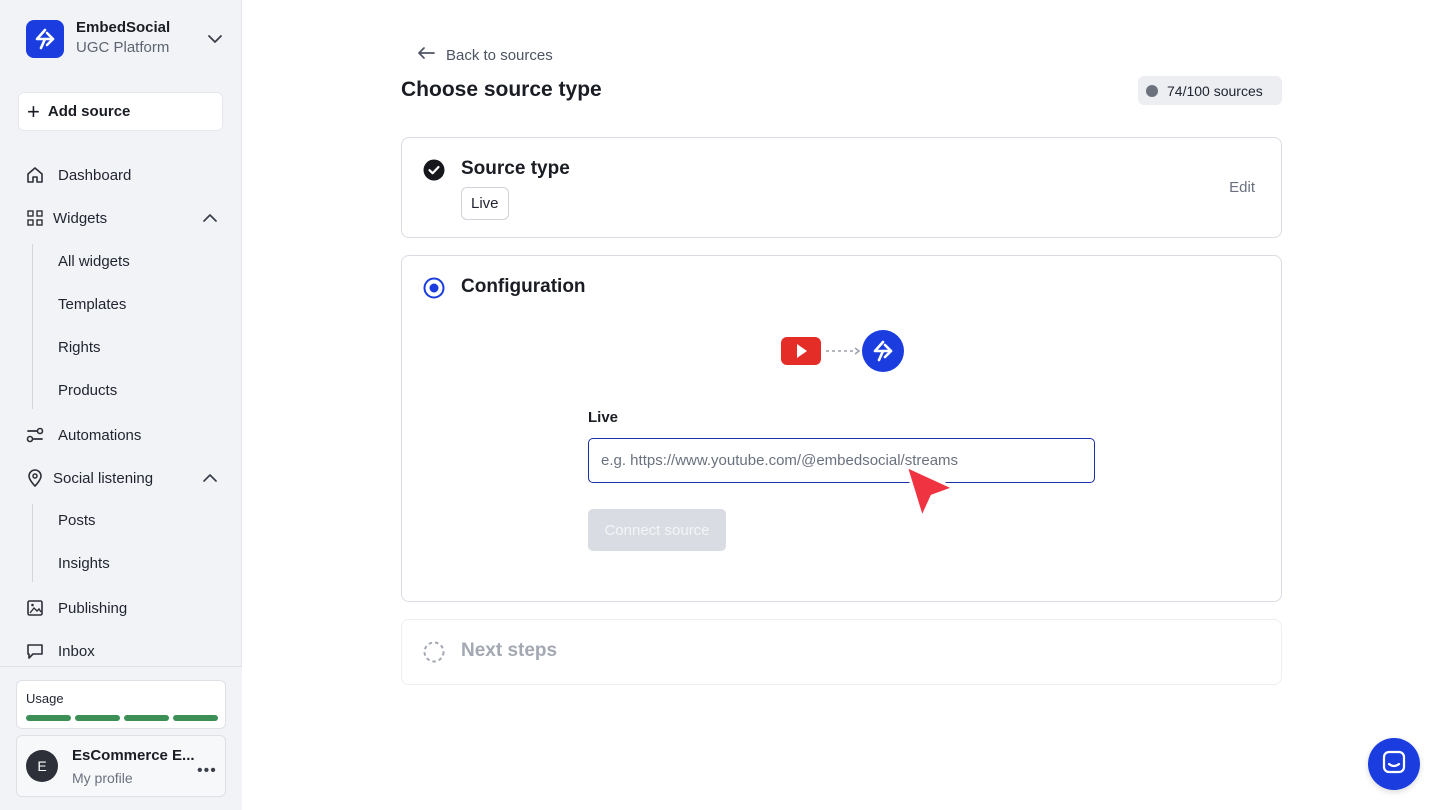  Describe the element at coordinates (89, 111) in the screenshot. I see `add-source-label: Add source` at that location.